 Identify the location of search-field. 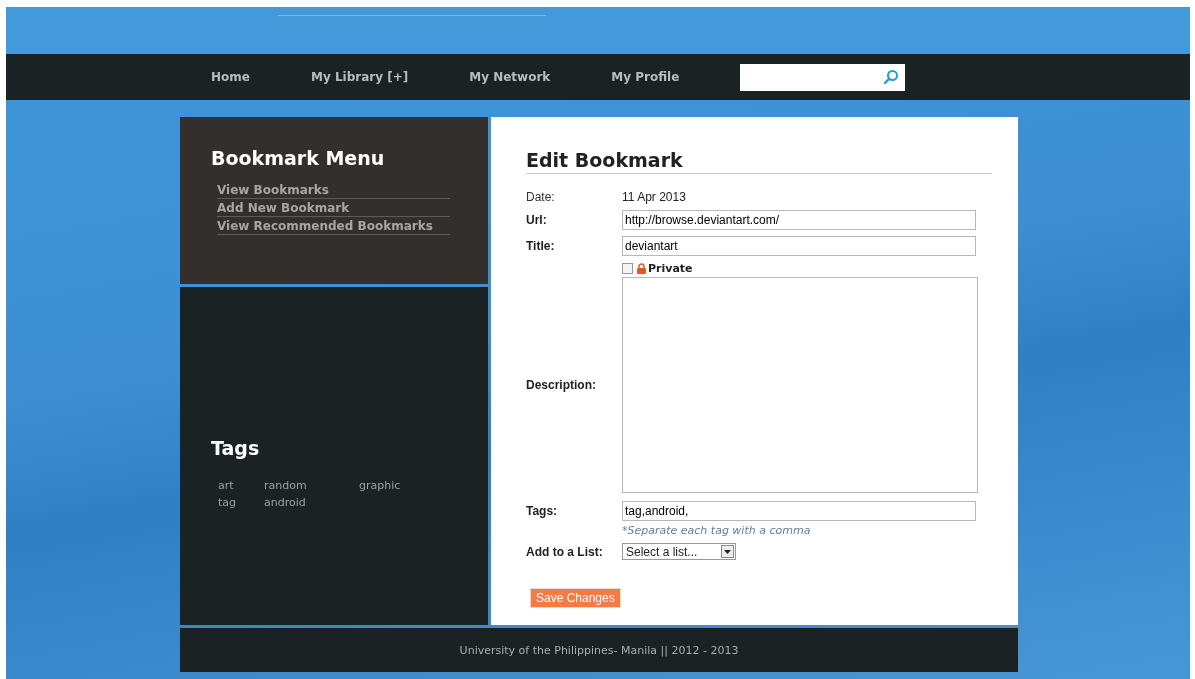
(823, 77).